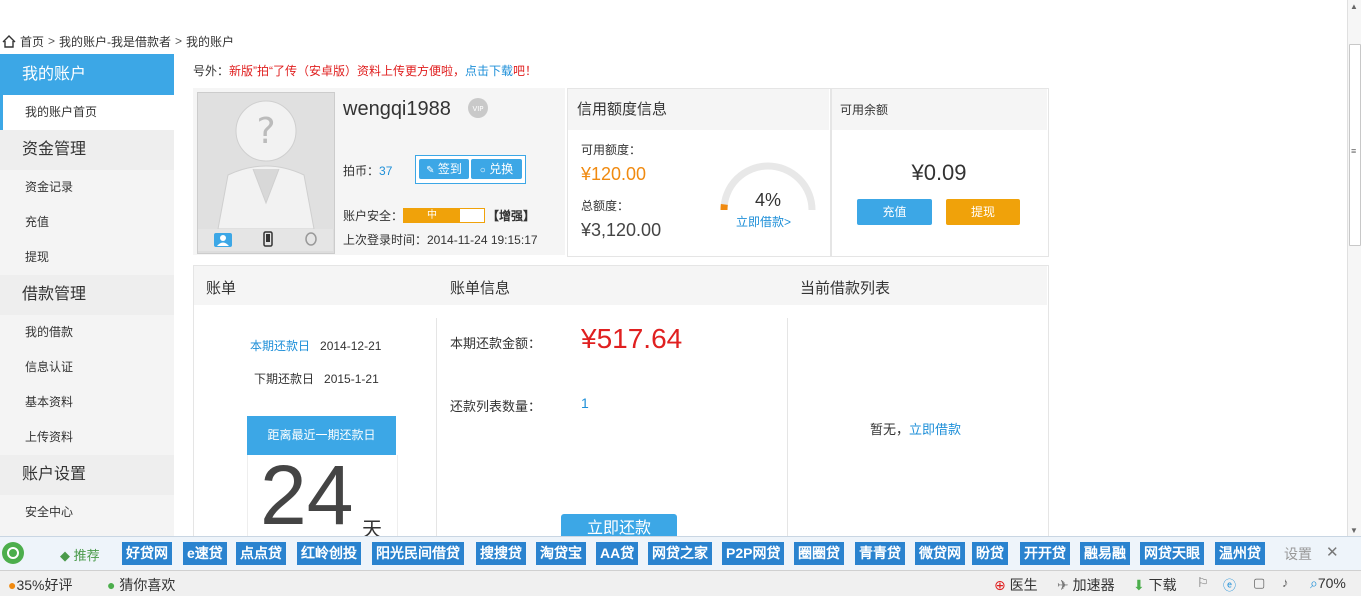 Image resolution: width=1361 pixels, height=596 pixels. Describe the element at coordinates (983, 212) in the screenshot. I see `withdraw-button: 提现` at that location.